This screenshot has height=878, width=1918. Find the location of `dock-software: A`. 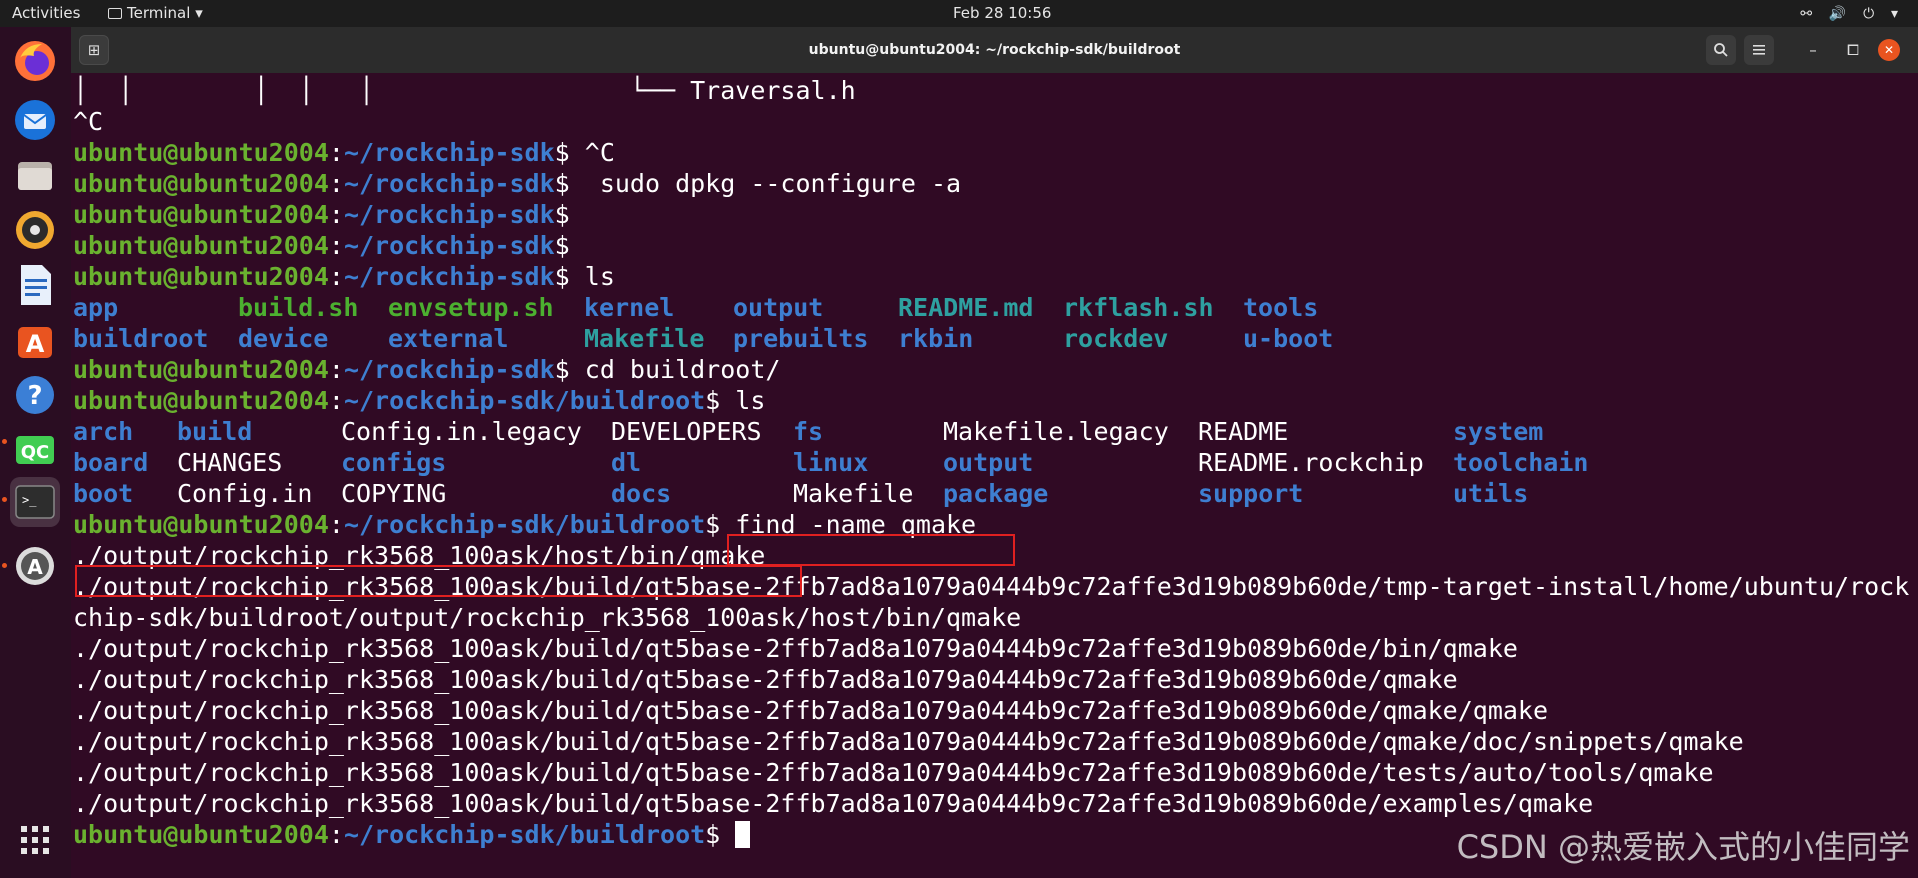

dock-software: A is located at coordinates (35, 340).